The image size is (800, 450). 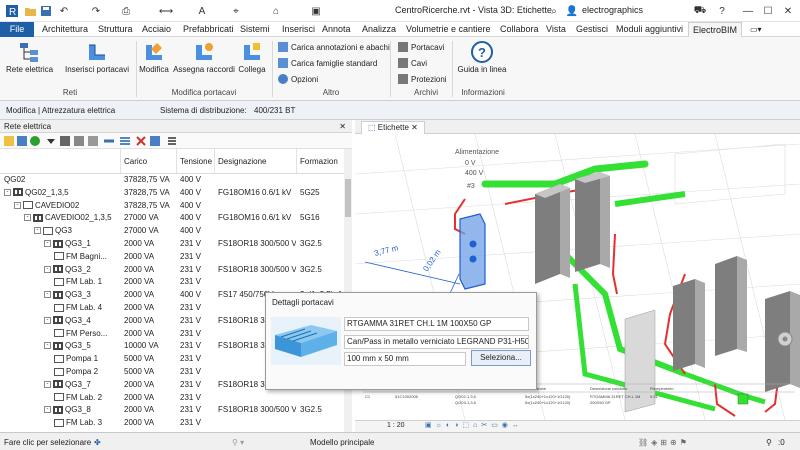 I want to click on archivio-protezioni-button: Protezioni, so click(x=422, y=79).